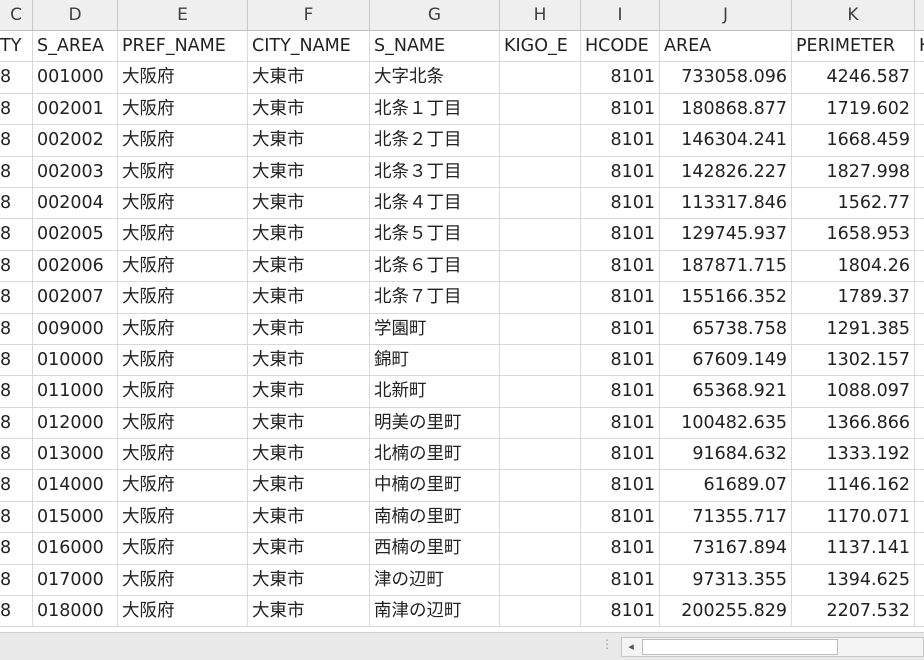  Describe the element at coordinates (435, 517) in the screenshot. I see `table-cell: 南楠の里町` at that location.